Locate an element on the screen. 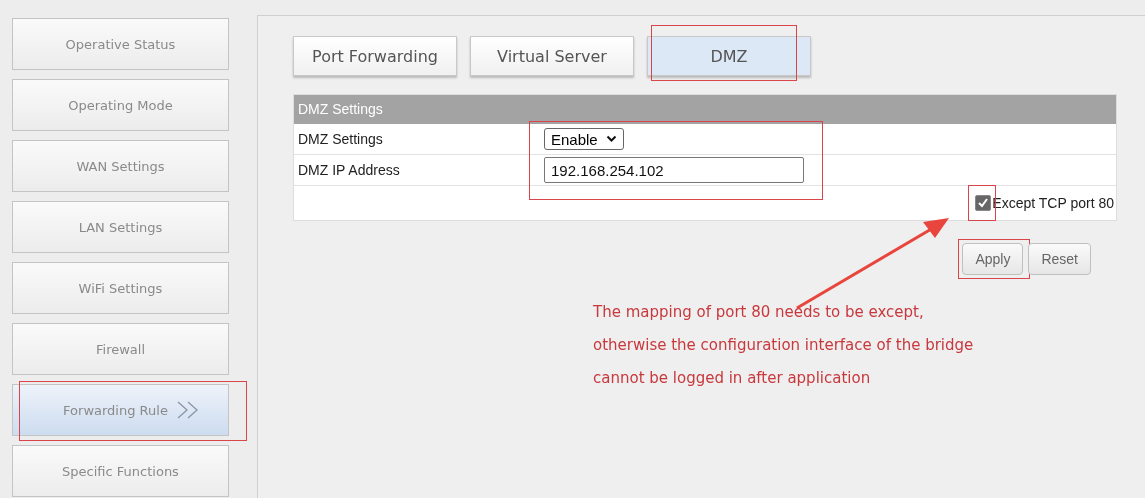 Image resolution: width=1145 pixels, height=498 pixels. input-field: 192.168.254.102 is located at coordinates (674, 170).